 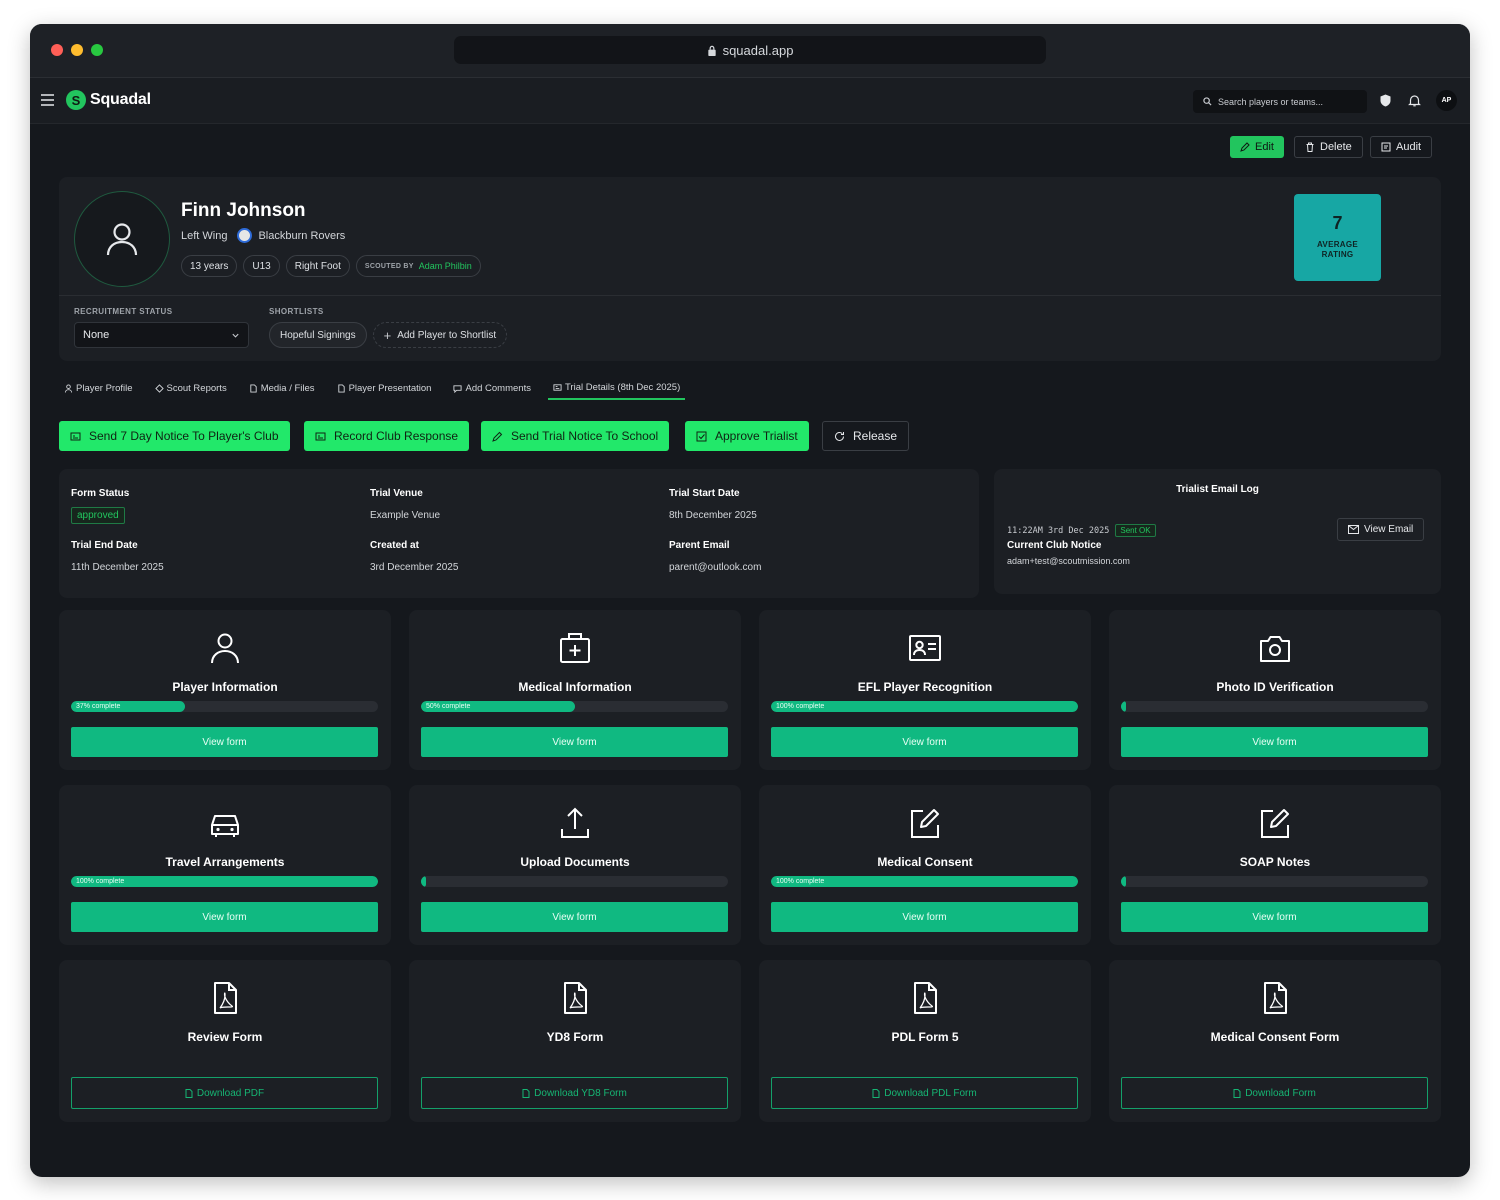 What do you see at coordinates (108, 100) in the screenshot?
I see `app-logo: S Squadal` at bounding box center [108, 100].